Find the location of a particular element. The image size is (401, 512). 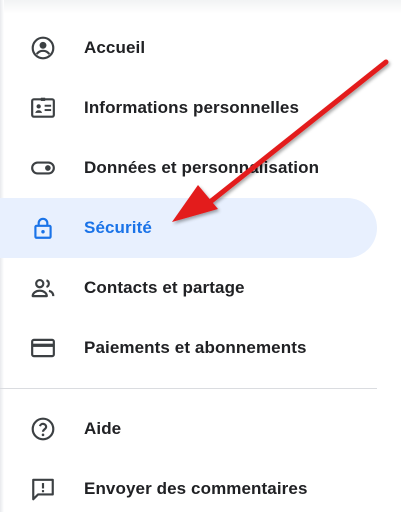

sidebar-item-informations-personnelles: Informations personnelles is located at coordinates (188, 108).